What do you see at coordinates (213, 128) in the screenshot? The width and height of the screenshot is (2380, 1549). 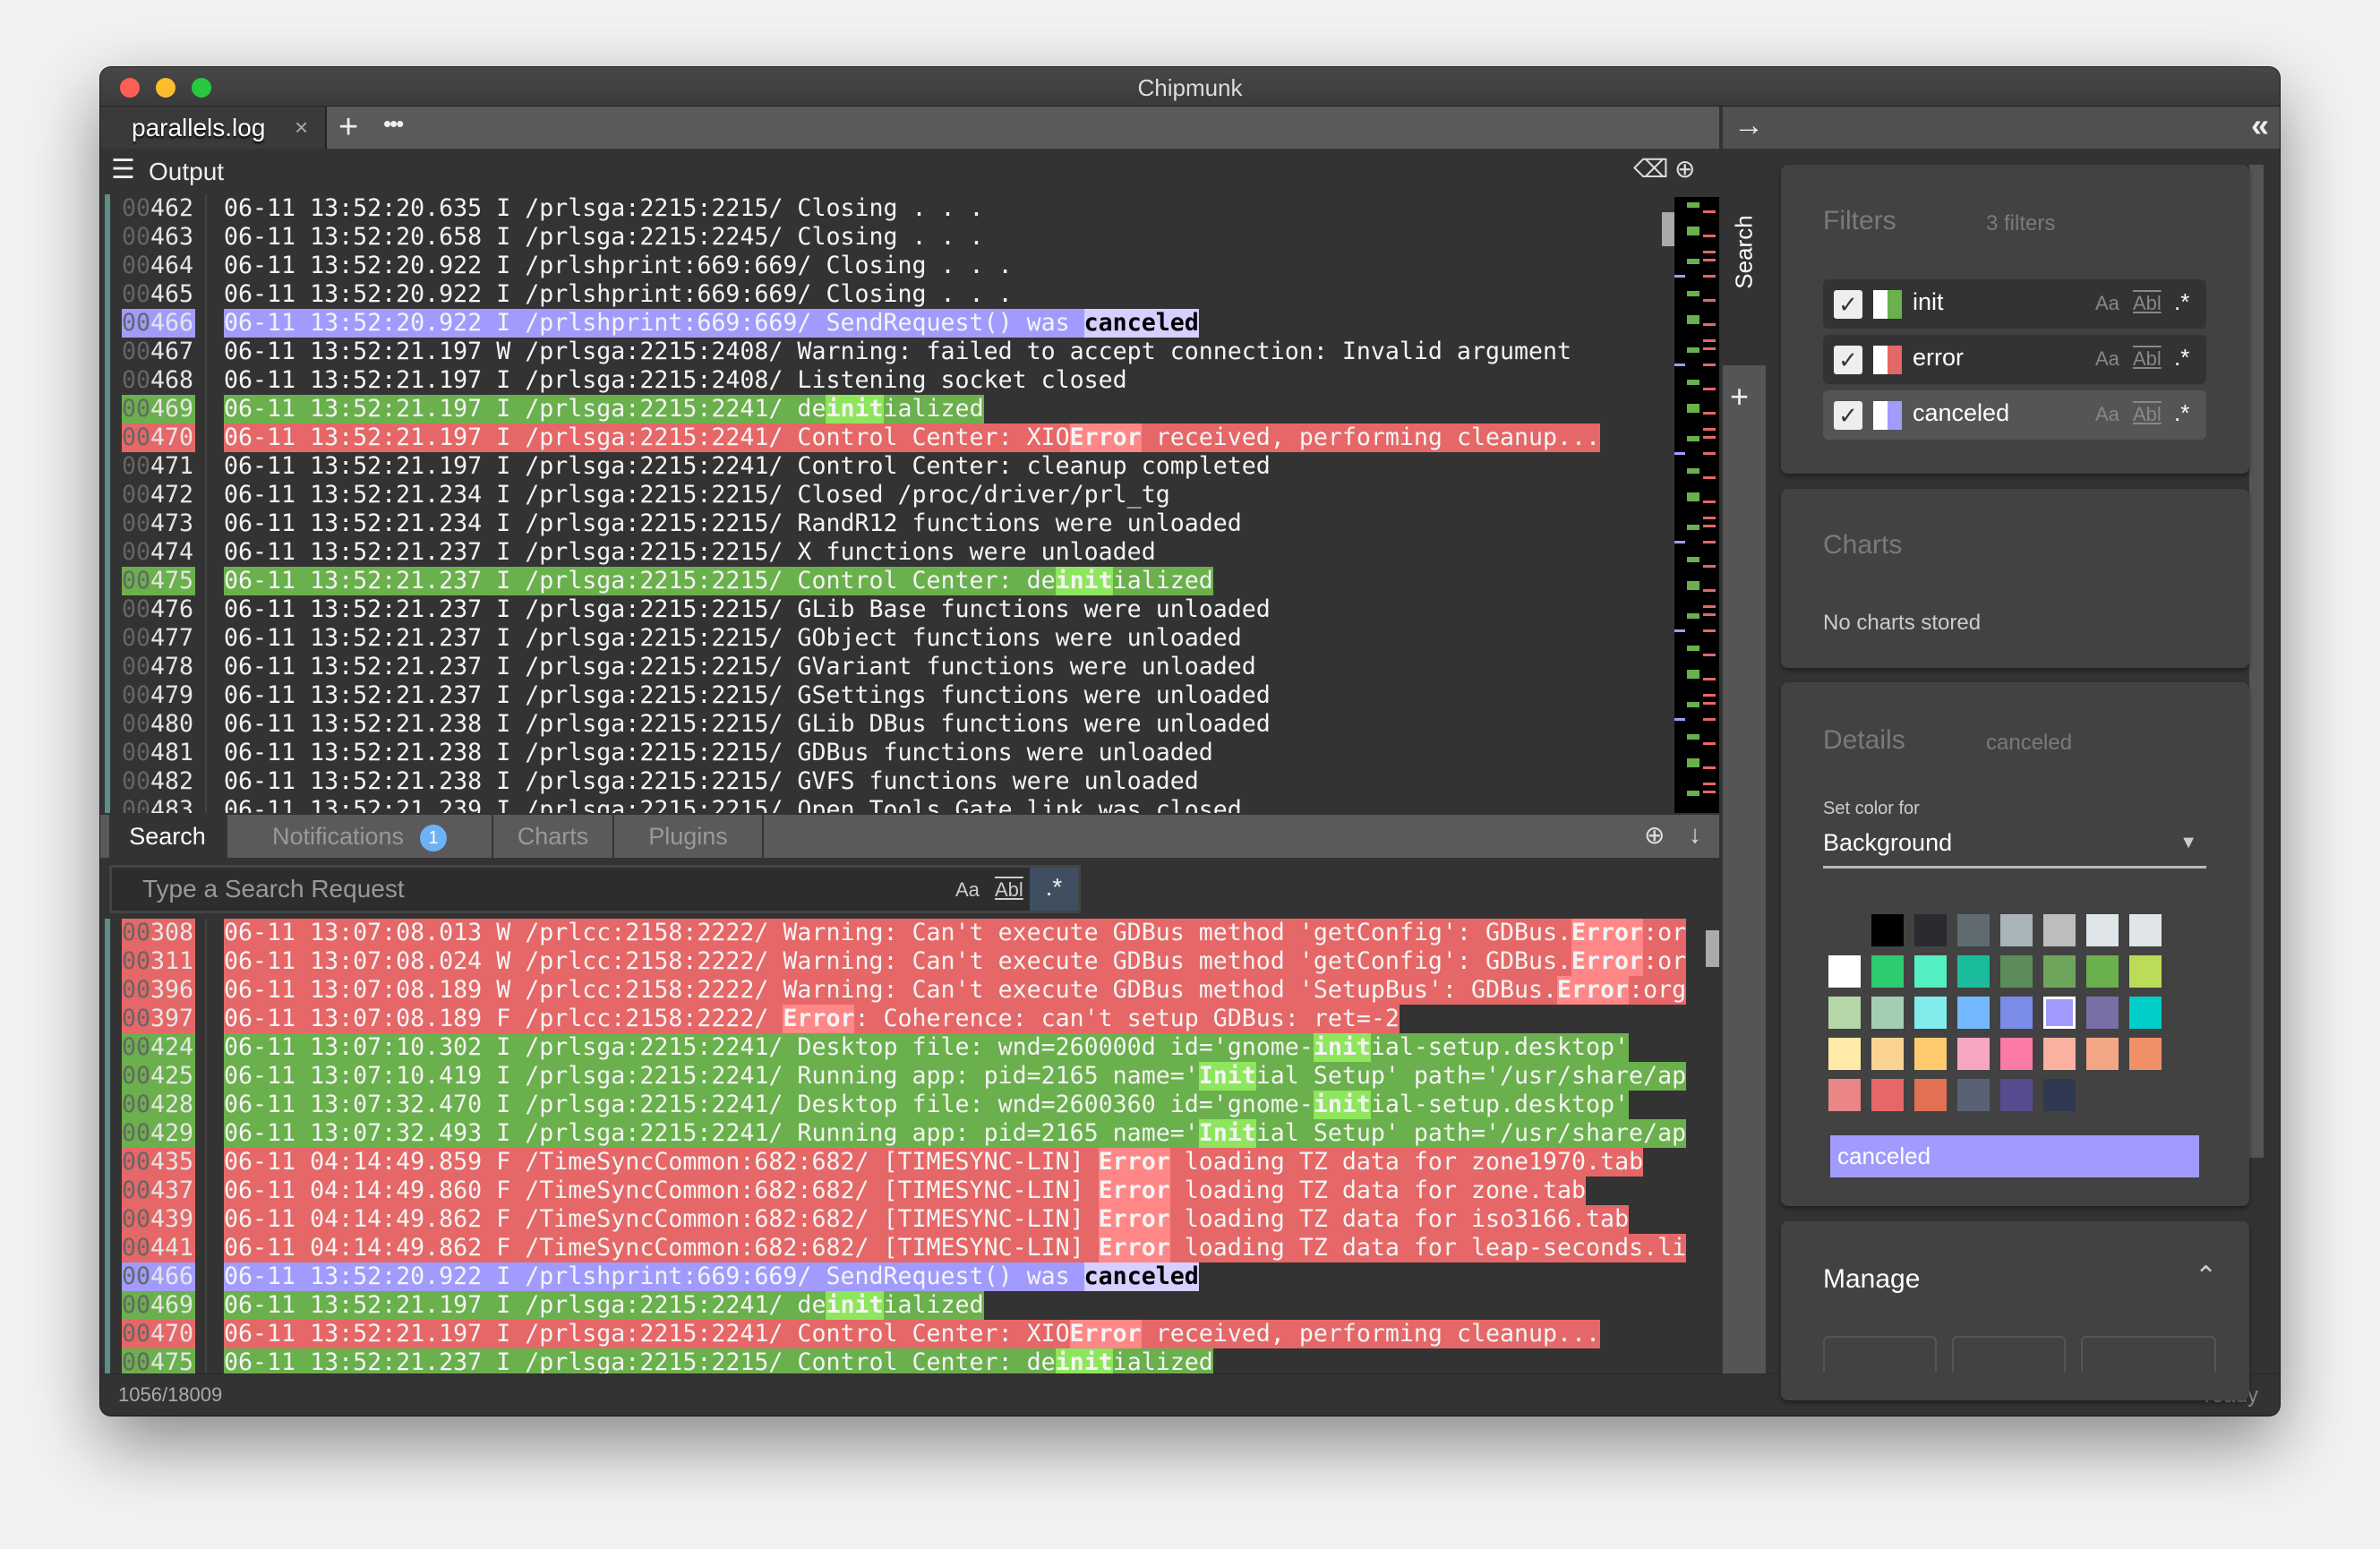 I see `file-tab: parallels.log ×` at bounding box center [213, 128].